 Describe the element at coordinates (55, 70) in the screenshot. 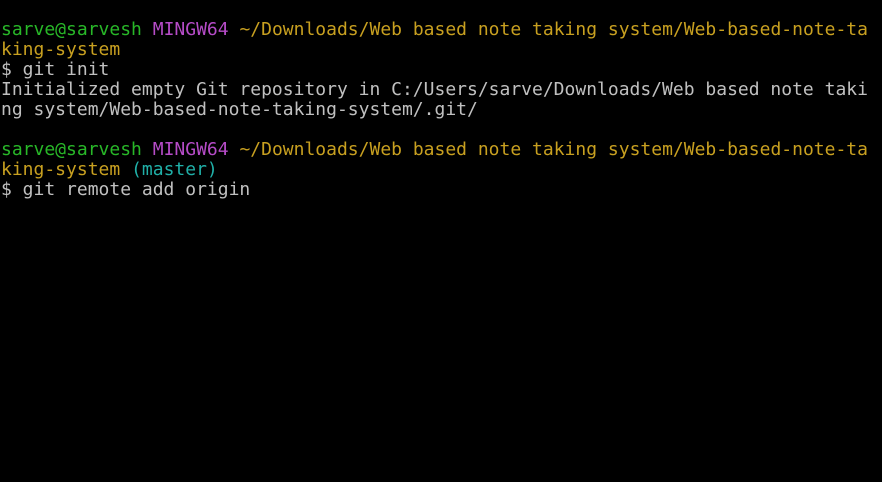

I see `command-text: $ git init` at that location.